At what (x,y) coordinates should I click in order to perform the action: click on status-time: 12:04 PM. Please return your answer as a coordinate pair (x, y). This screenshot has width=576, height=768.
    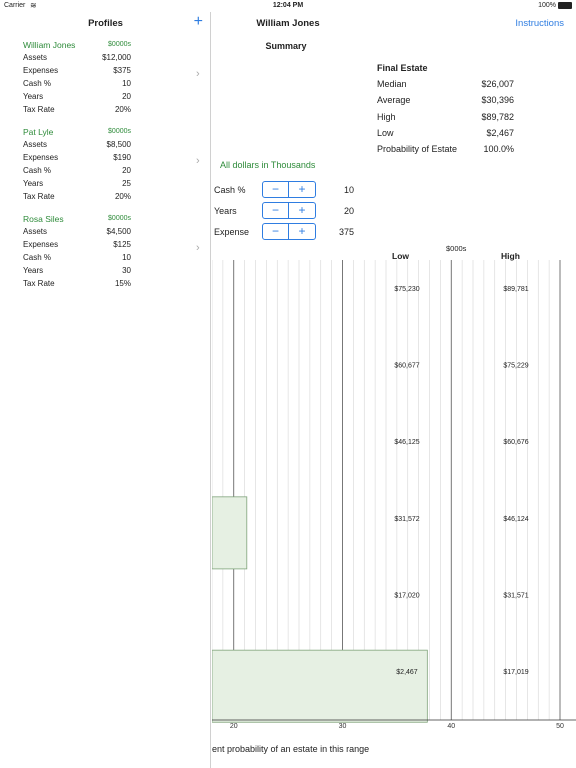
    Looking at the image, I should click on (288, 5).